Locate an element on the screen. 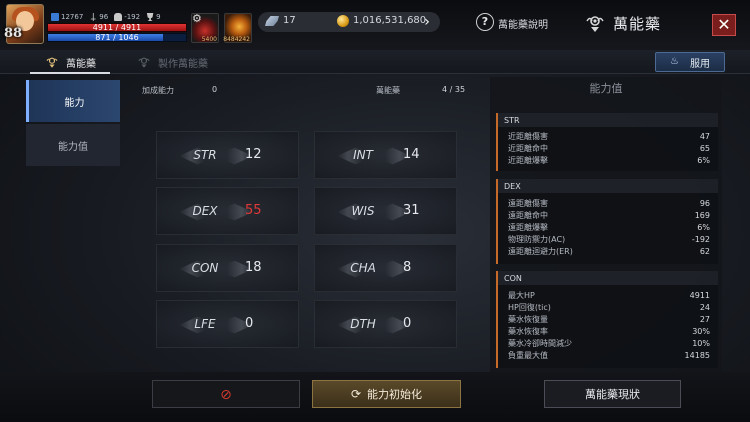 The height and width of the screenshot is (422, 750). active-tab-indicator is located at coordinates (70, 73).